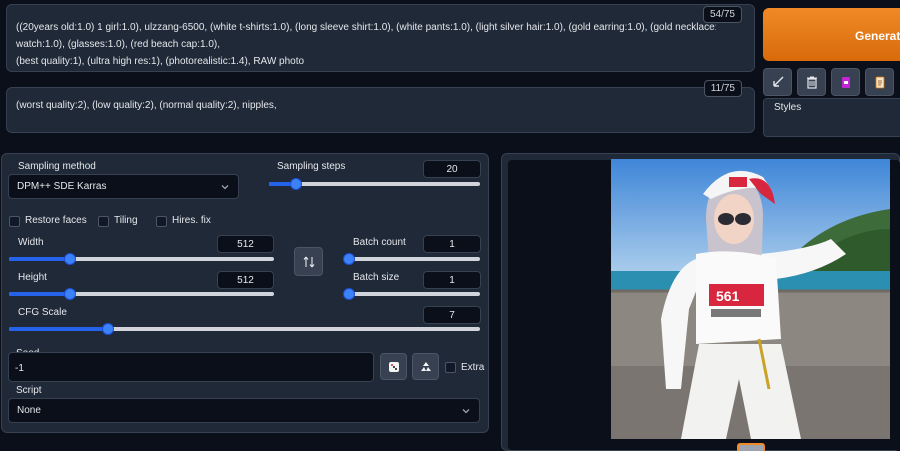 The width and height of the screenshot is (900, 451). I want to click on seed-input: -1, so click(191, 367).